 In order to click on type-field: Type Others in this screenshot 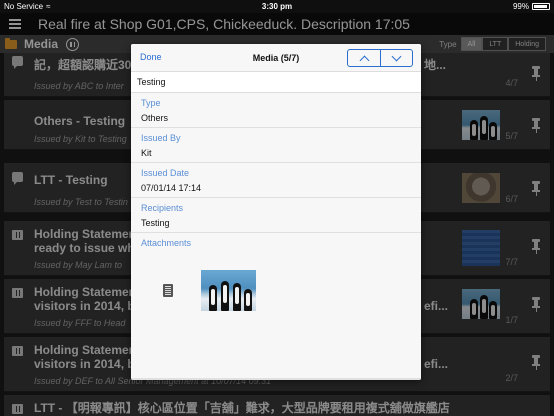, I will do `click(276, 110)`.